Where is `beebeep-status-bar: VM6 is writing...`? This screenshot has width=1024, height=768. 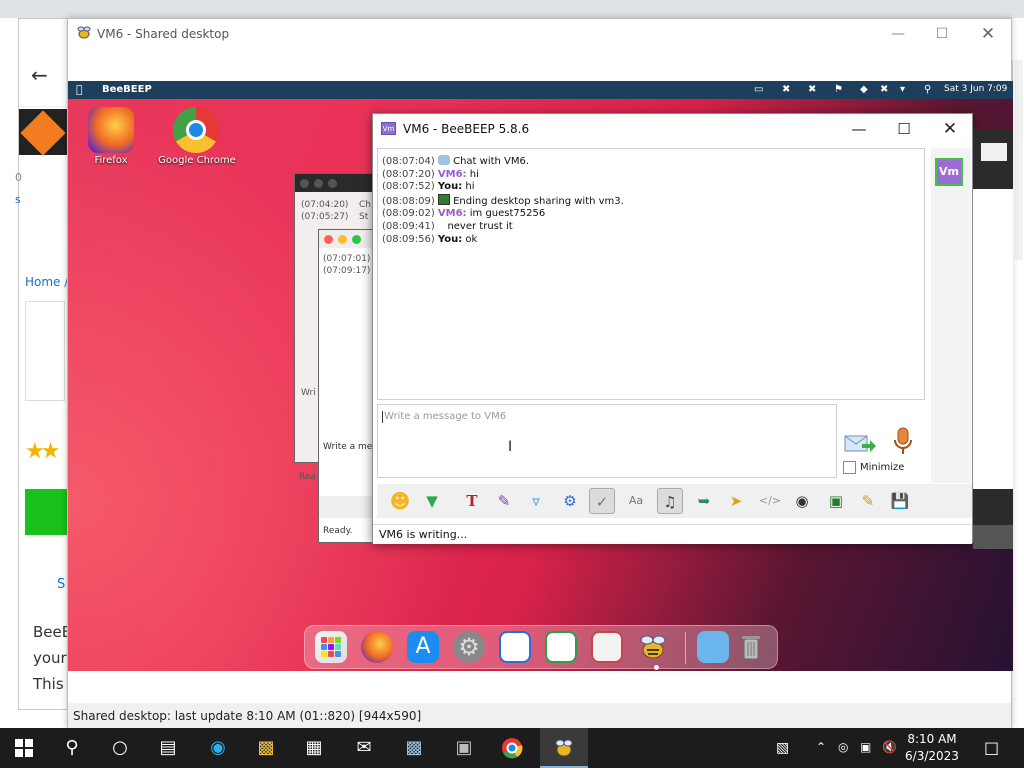 beebeep-status-bar: VM6 is writing... is located at coordinates (672, 534).